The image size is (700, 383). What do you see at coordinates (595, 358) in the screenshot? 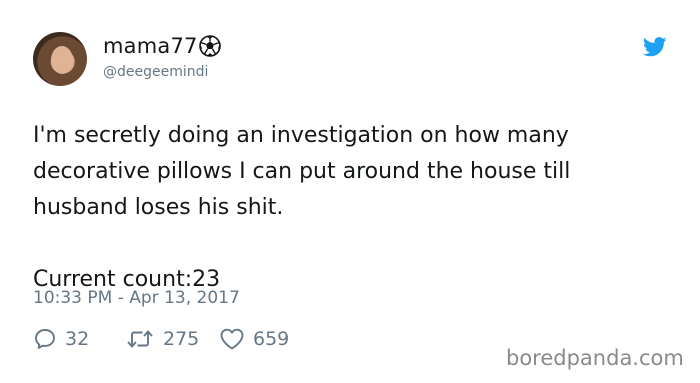
I see `watermark: boredpanda.com` at bounding box center [595, 358].